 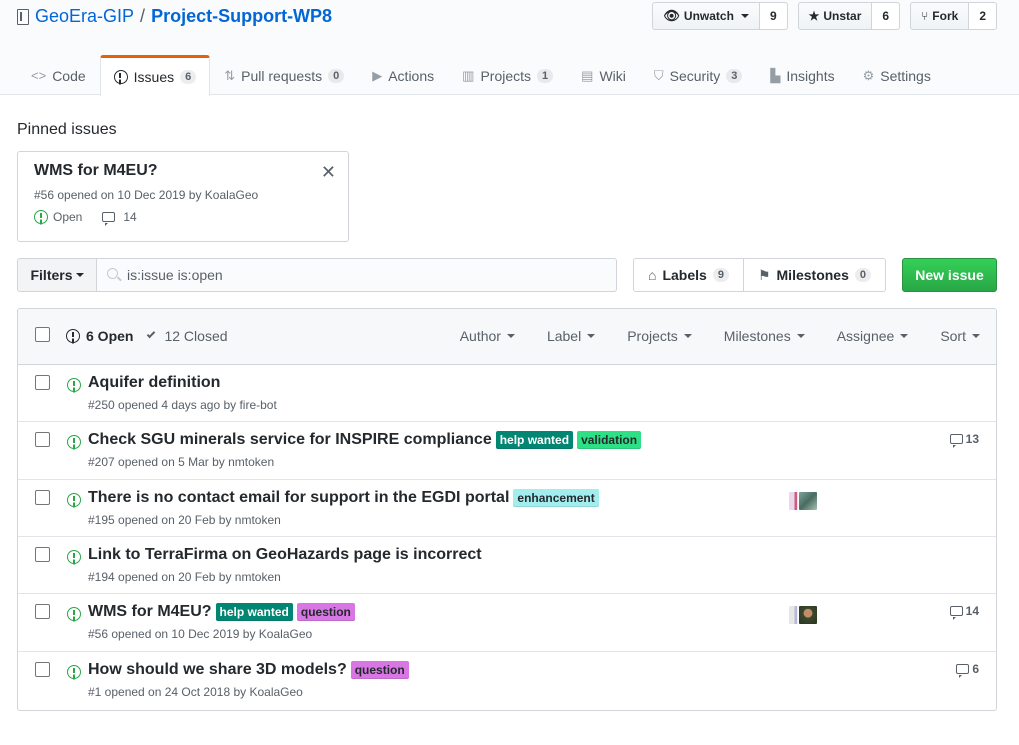 I want to click on tab-projects: ▥ Projects 1, so click(x=507, y=75).